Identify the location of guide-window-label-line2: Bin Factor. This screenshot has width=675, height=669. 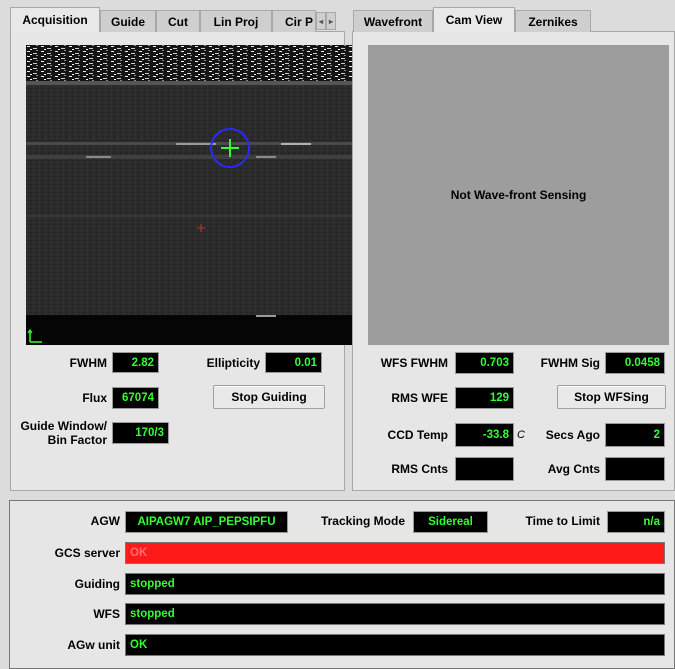
(77, 440).